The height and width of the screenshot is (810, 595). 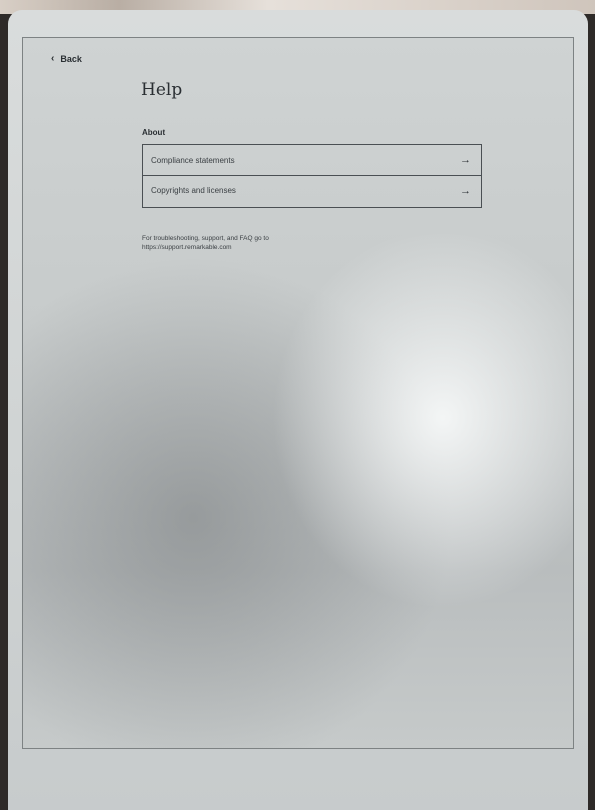 I want to click on support-link: https://support.remarkable.com, so click(x=187, y=247).